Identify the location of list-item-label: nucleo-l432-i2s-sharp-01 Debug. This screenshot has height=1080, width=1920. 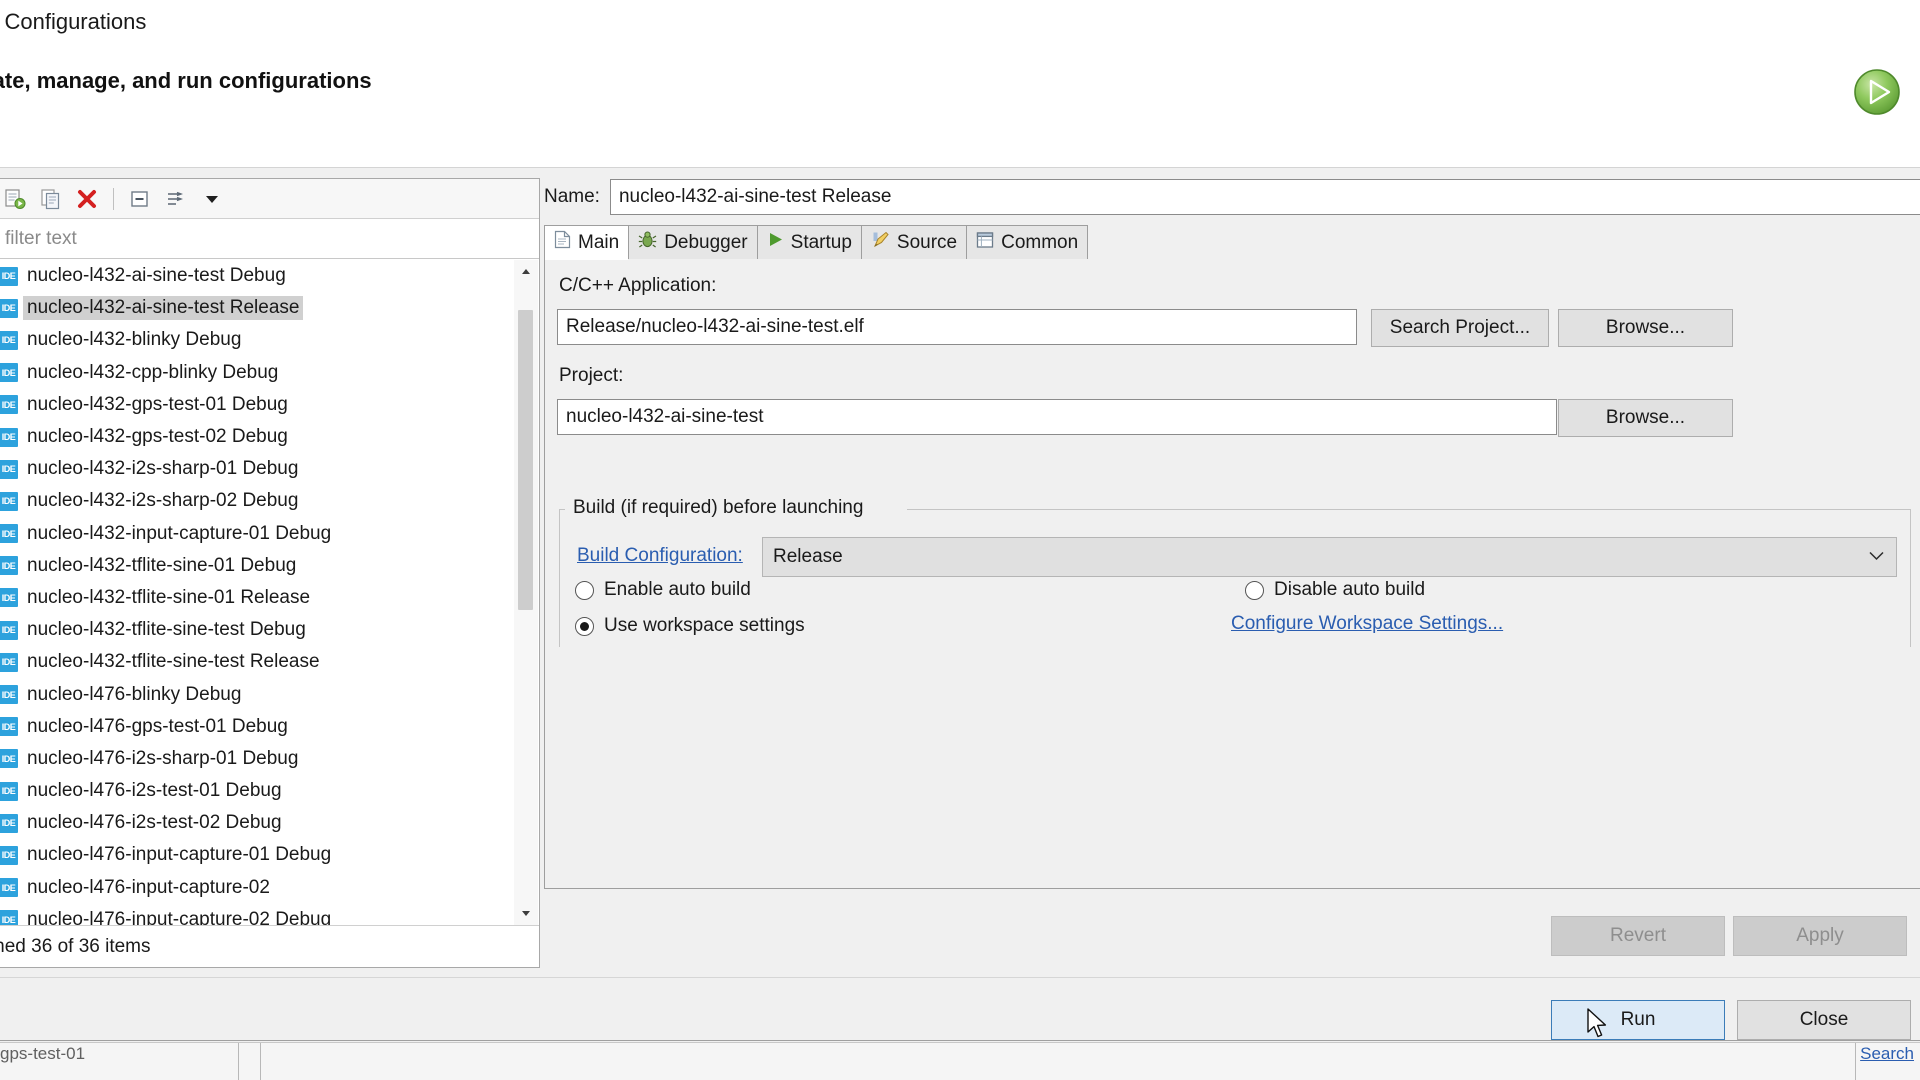
(163, 469).